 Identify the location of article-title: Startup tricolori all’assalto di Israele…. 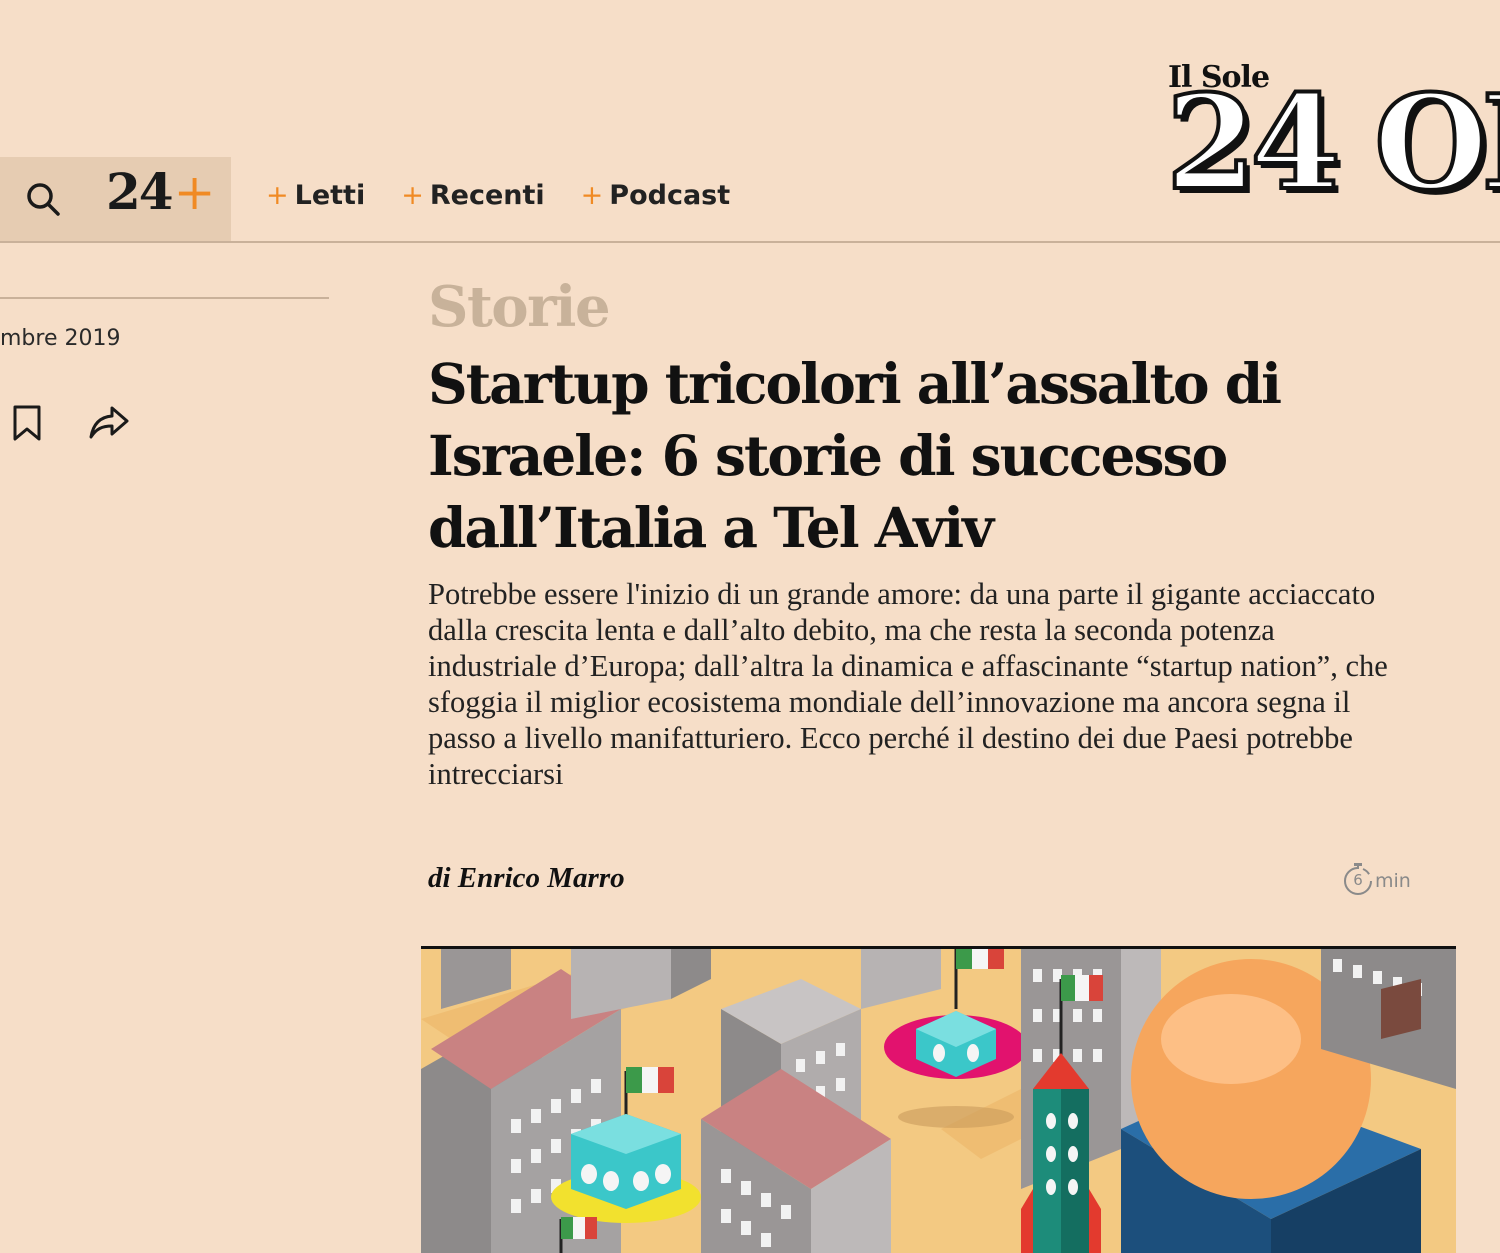
(855, 455).